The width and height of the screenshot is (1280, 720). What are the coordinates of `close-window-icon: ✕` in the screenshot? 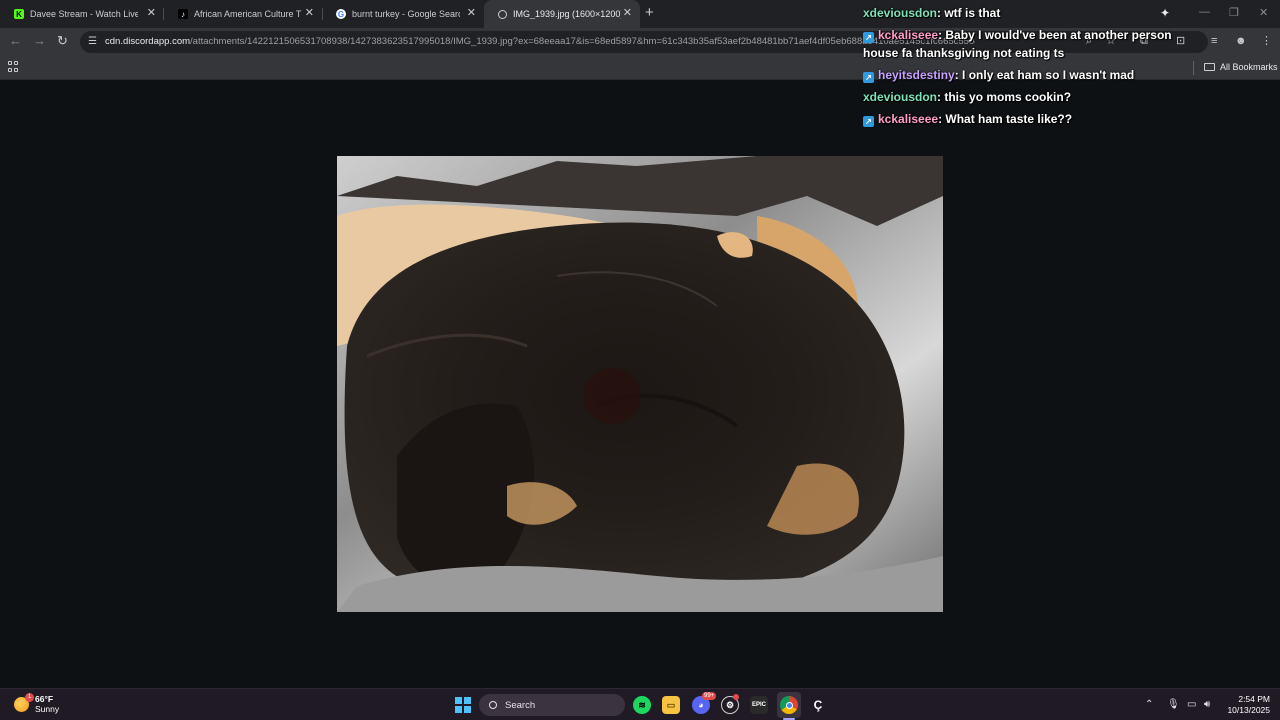 It's located at (1263, 12).